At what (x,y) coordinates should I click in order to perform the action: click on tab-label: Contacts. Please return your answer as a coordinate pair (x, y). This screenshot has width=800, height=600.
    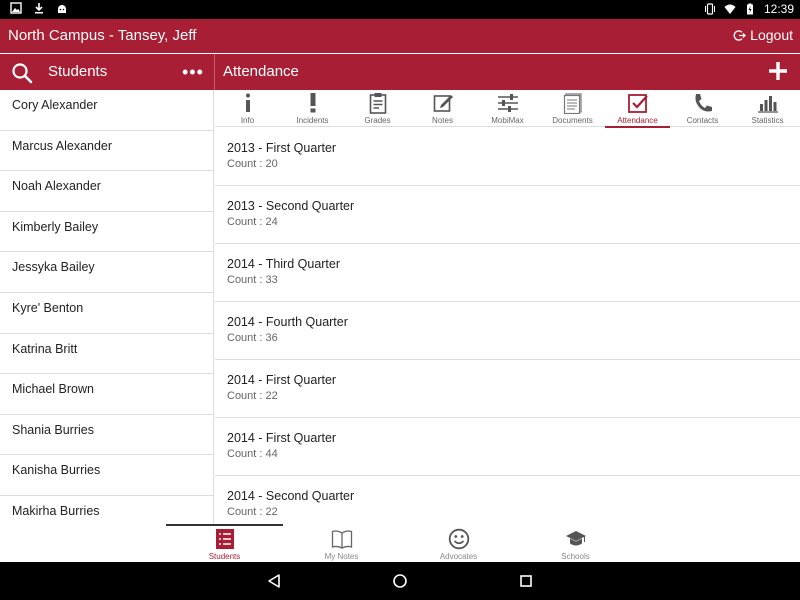
    Looking at the image, I should click on (702, 120).